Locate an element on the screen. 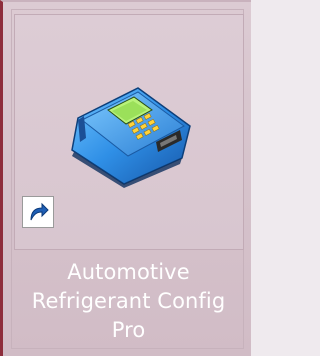 This screenshot has width=320, height=356. shortcut-label-line-2: Refrigerant Config is located at coordinates (128, 301).